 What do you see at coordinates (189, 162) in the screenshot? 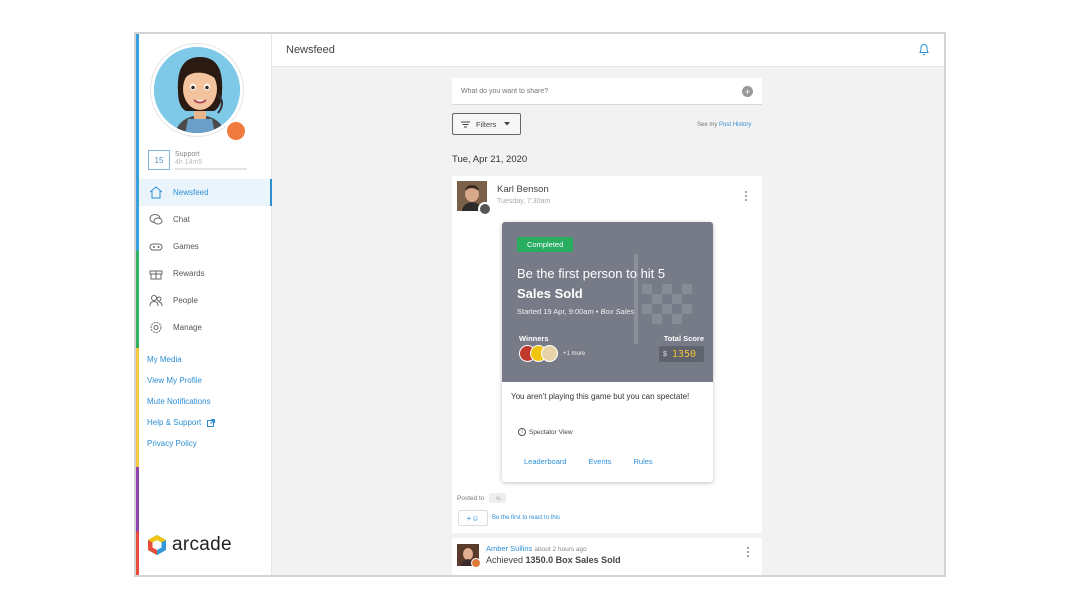
I see `support-points: 4h 14m5` at bounding box center [189, 162].